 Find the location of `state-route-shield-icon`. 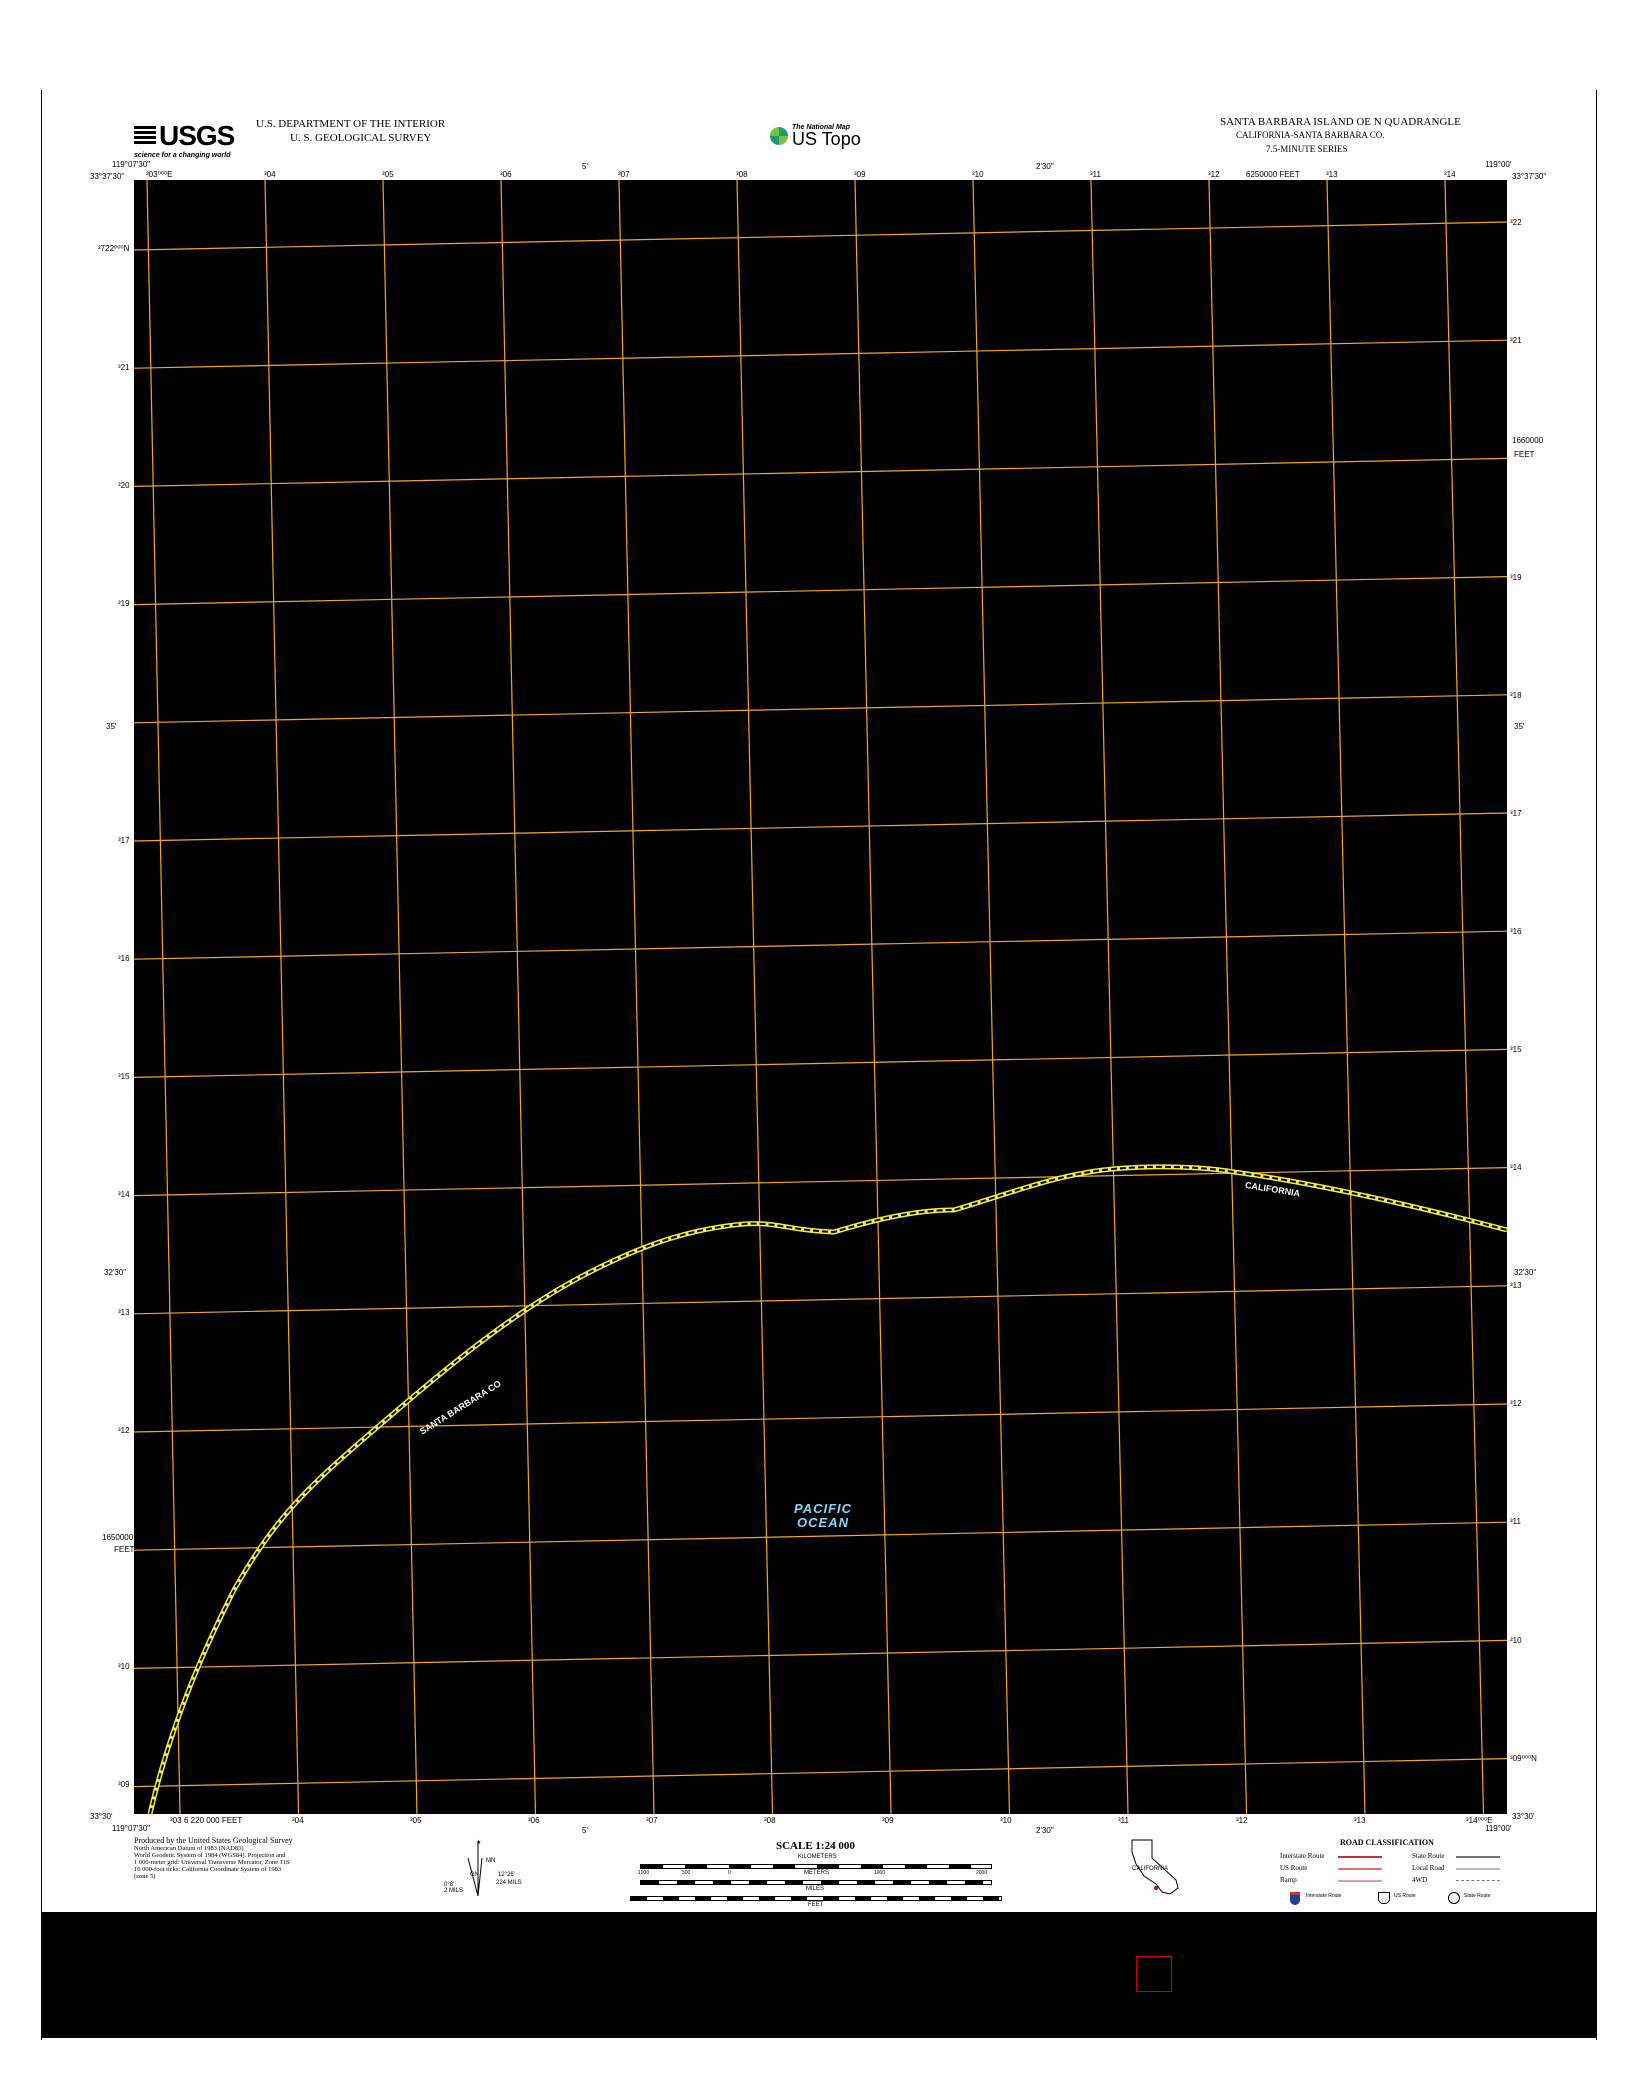

state-route-shield-icon is located at coordinates (1454, 1898).